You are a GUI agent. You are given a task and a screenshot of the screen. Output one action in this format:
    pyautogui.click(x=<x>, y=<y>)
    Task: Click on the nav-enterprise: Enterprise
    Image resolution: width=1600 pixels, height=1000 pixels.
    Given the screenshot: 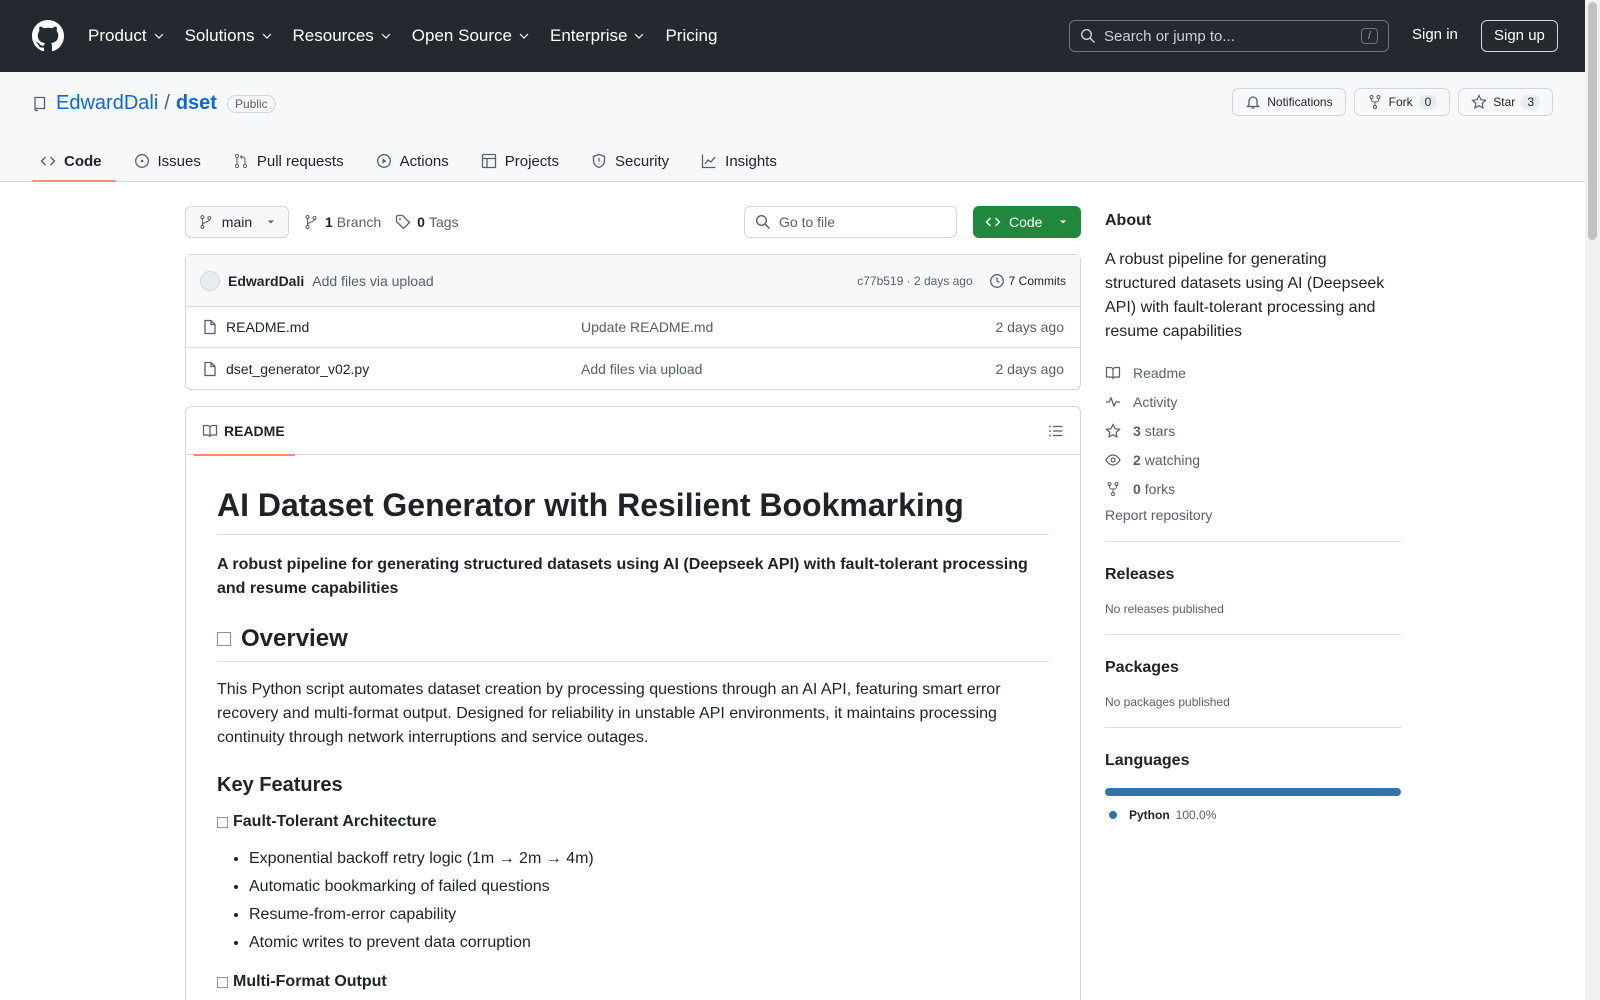 What is the action you would take?
    pyautogui.click(x=597, y=36)
    